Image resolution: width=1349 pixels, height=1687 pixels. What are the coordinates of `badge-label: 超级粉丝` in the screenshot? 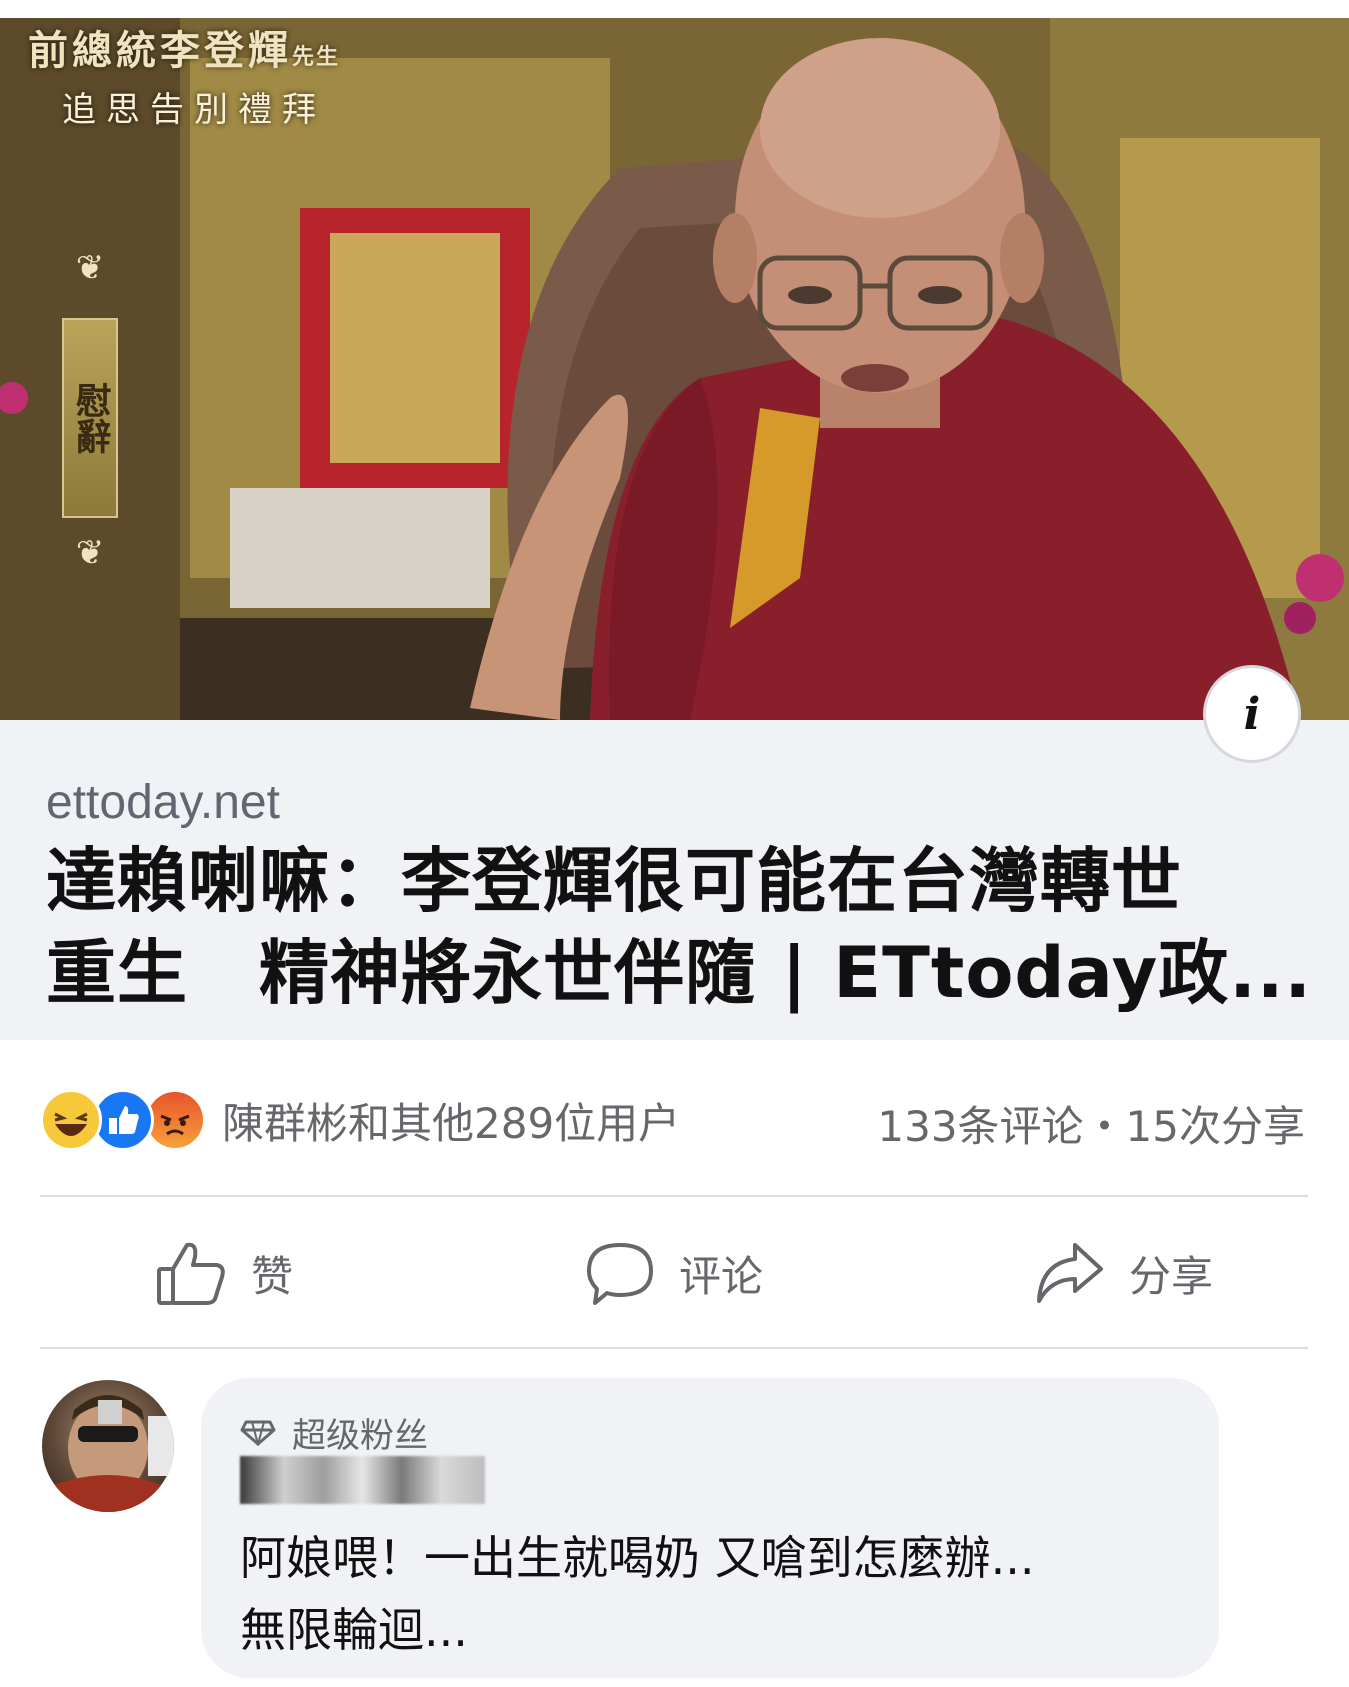 It's located at (360, 1436).